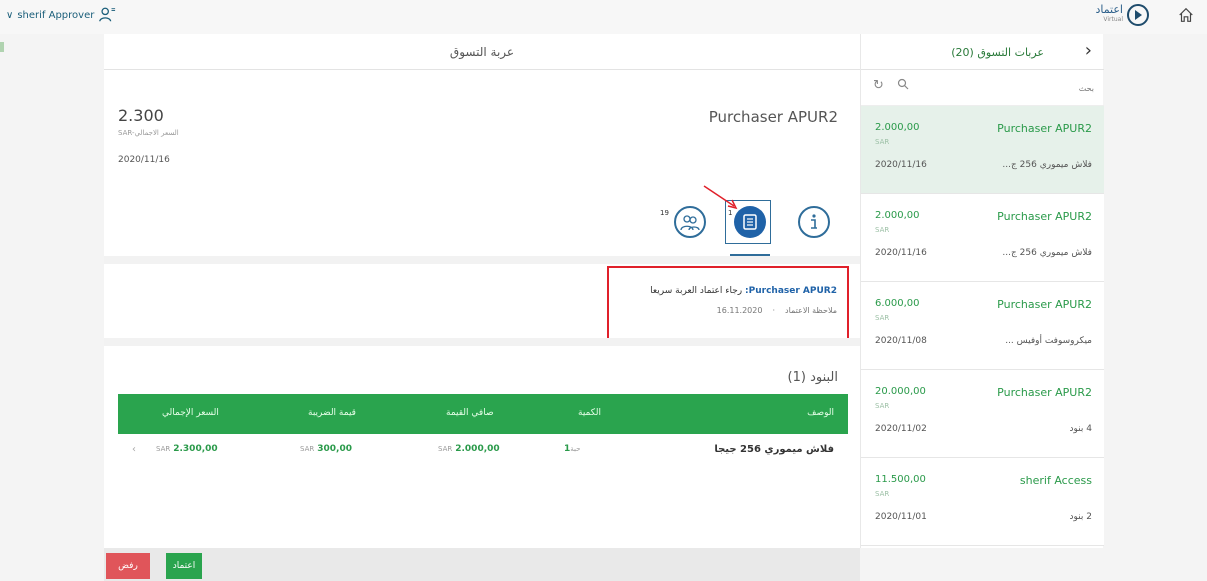 This screenshot has height=581, width=1207. Describe the element at coordinates (2, 47) in the screenshot. I see `side-indicator` at that location.